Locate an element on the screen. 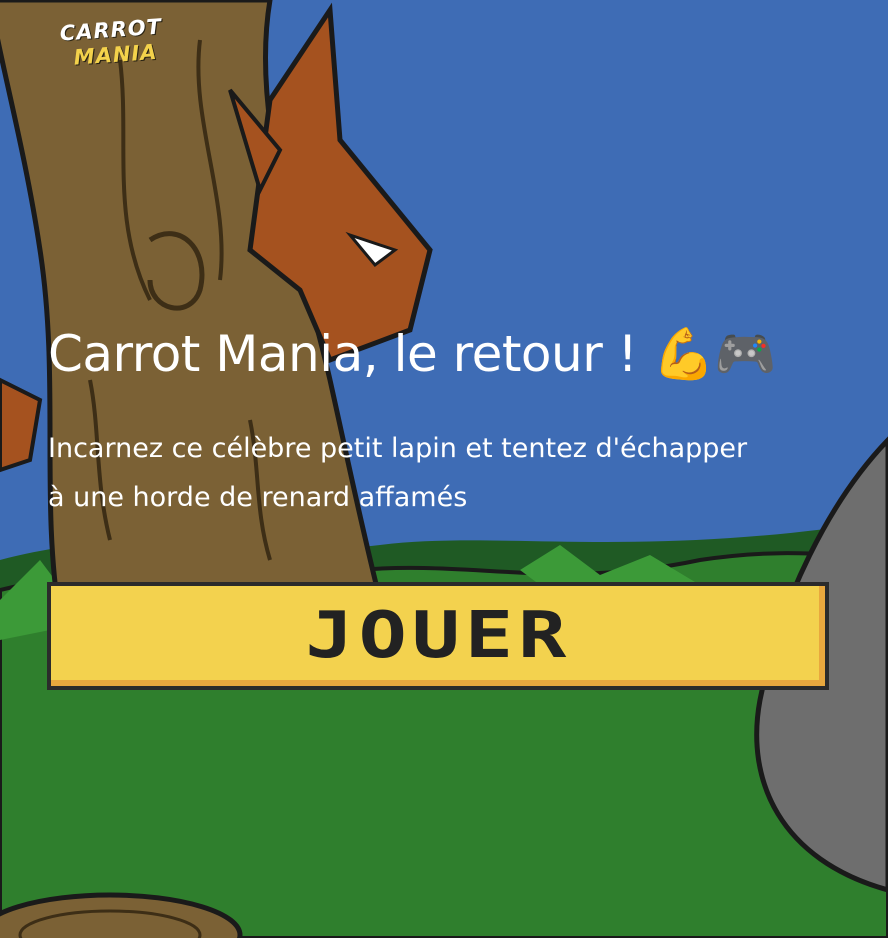  play-button: JOUER is located at coordinates (438, 636).